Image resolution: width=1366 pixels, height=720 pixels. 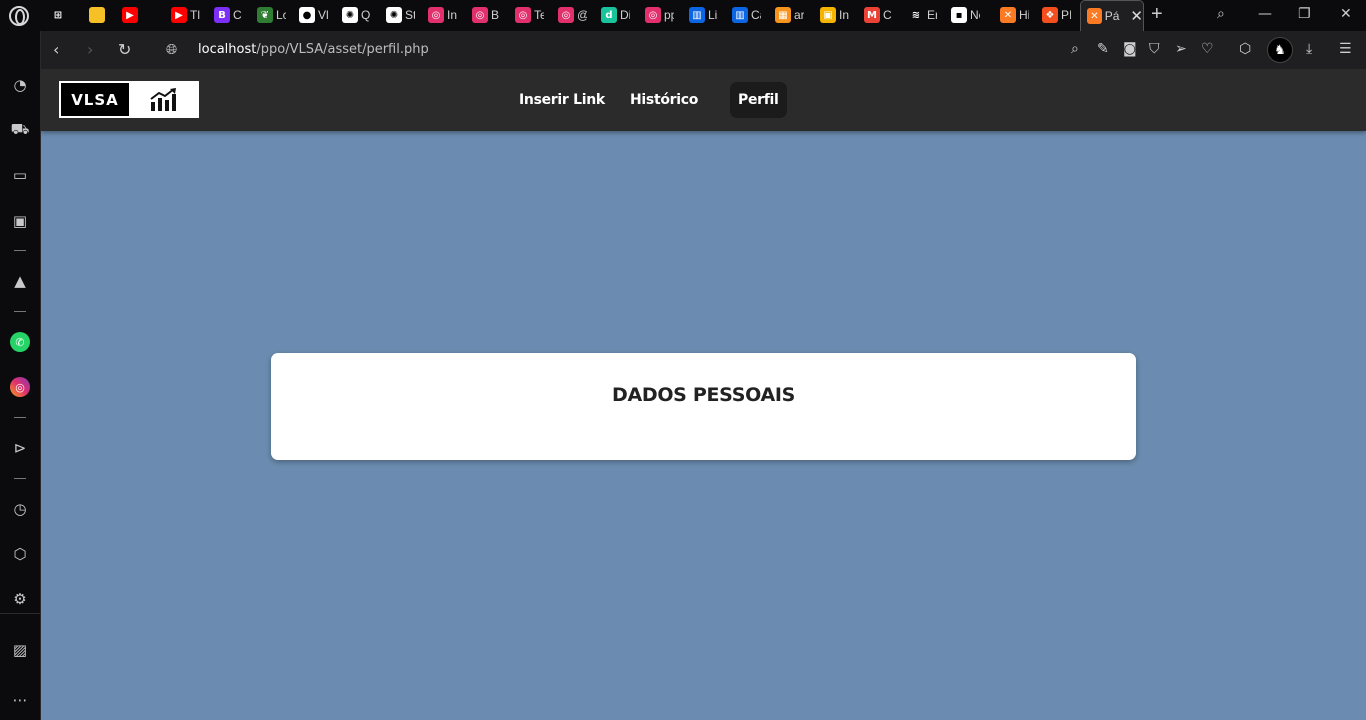 What do you see at coordinates (1136, 16) in the screenshot?
I see `close-tab-icon: ✕` at bounding box center [1136, 16].